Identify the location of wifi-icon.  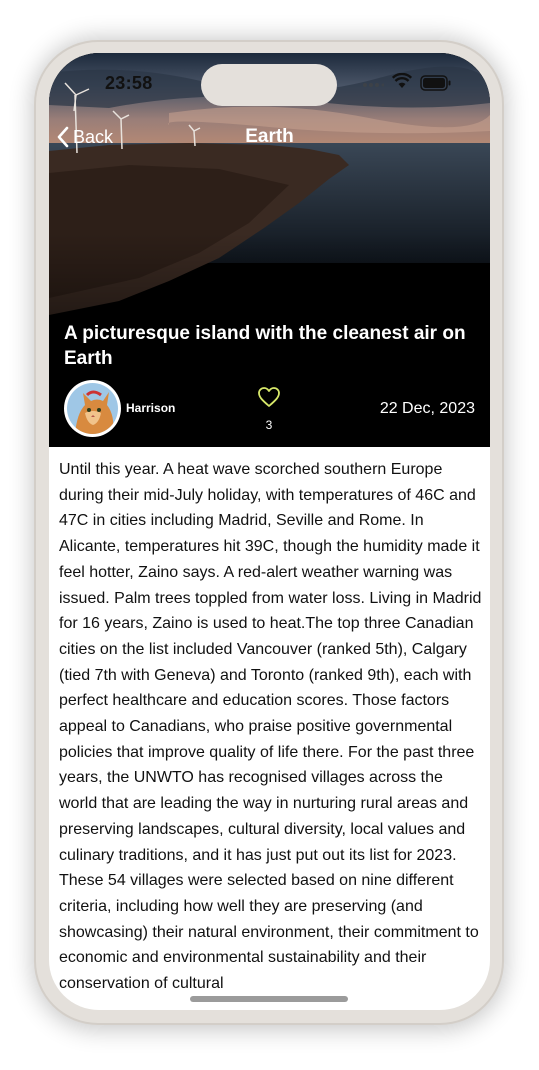
(402, 80).